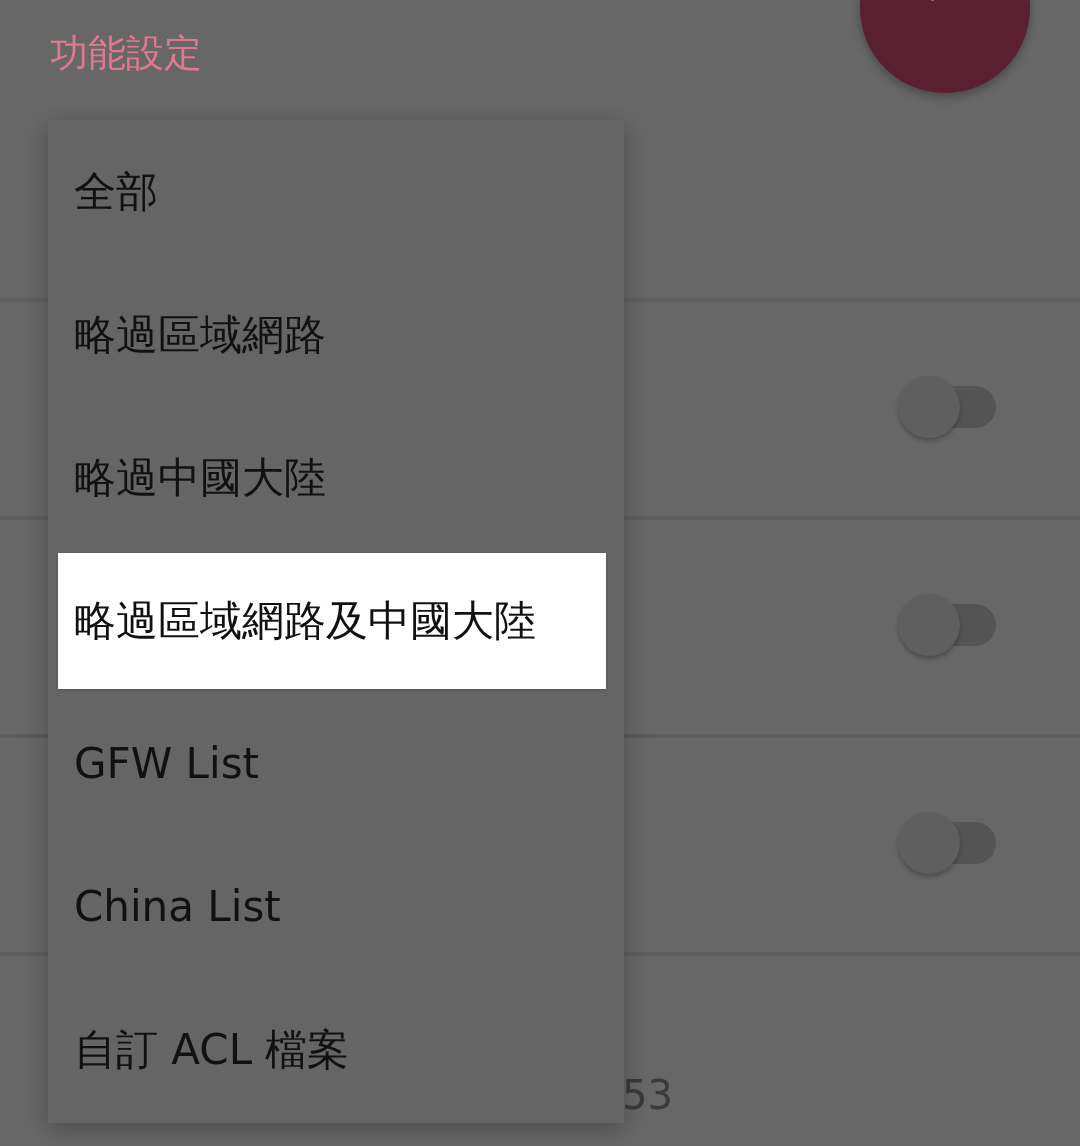 This screenshot has width=1080, height=1146. Describe the element at coordinates (126, 53) in the screenshot. I see `section-title: 功能設定` at that location.